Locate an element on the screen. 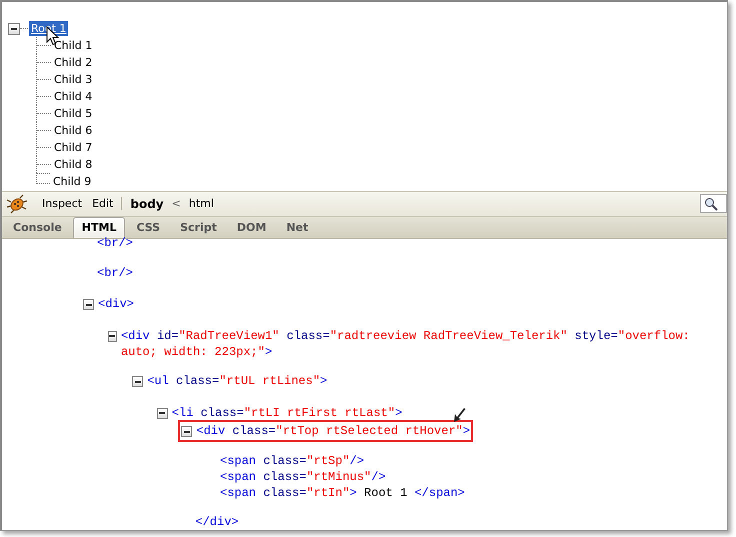 This screenshot has width=736, height=537. panel-tab: Script is located at coordinates (198, 227).